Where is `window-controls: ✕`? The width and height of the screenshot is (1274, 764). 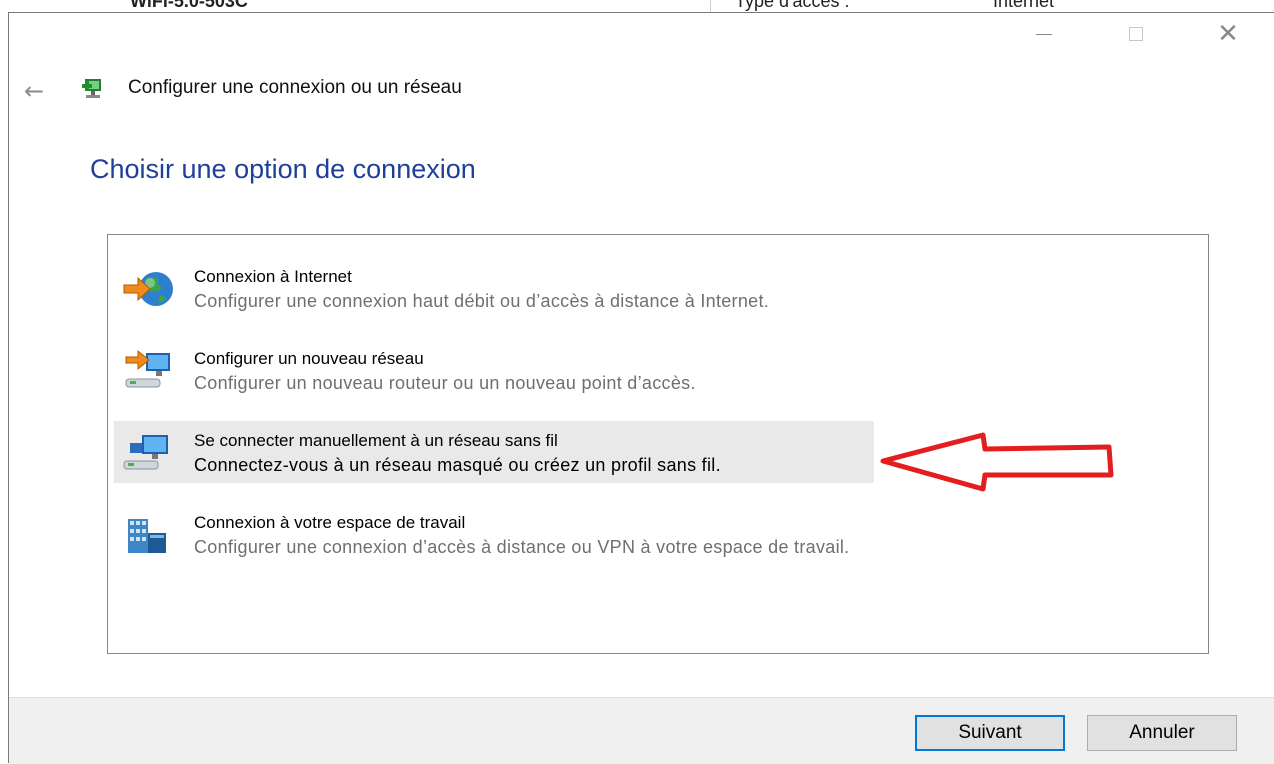
window-controls: ✕ is located at coordinates (1136, 34).